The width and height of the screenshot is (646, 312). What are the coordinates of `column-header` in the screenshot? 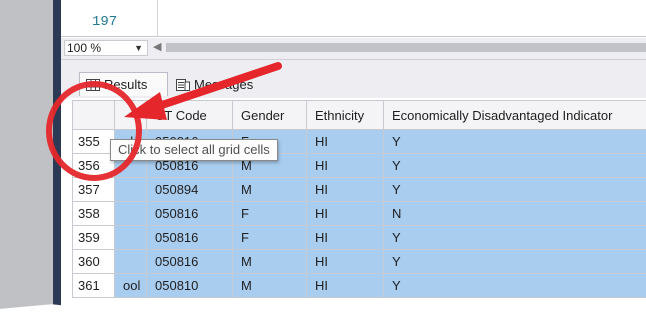 It's located at (130, 115).